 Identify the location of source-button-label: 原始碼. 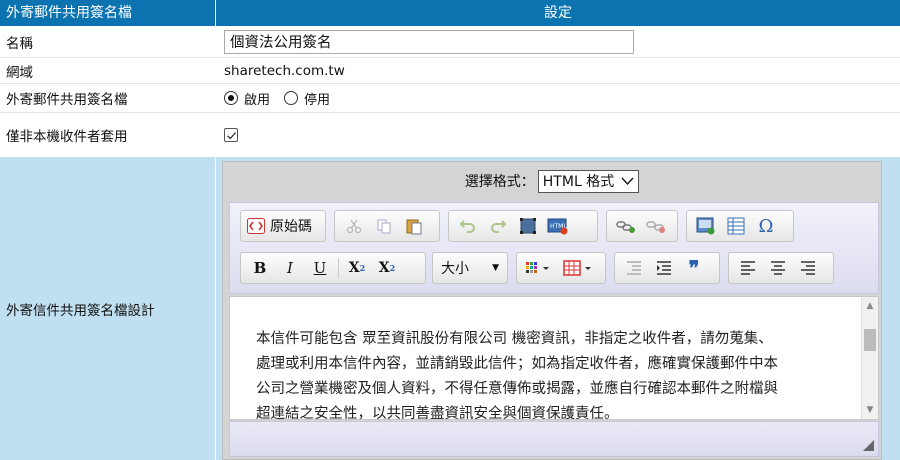
(291, 226).